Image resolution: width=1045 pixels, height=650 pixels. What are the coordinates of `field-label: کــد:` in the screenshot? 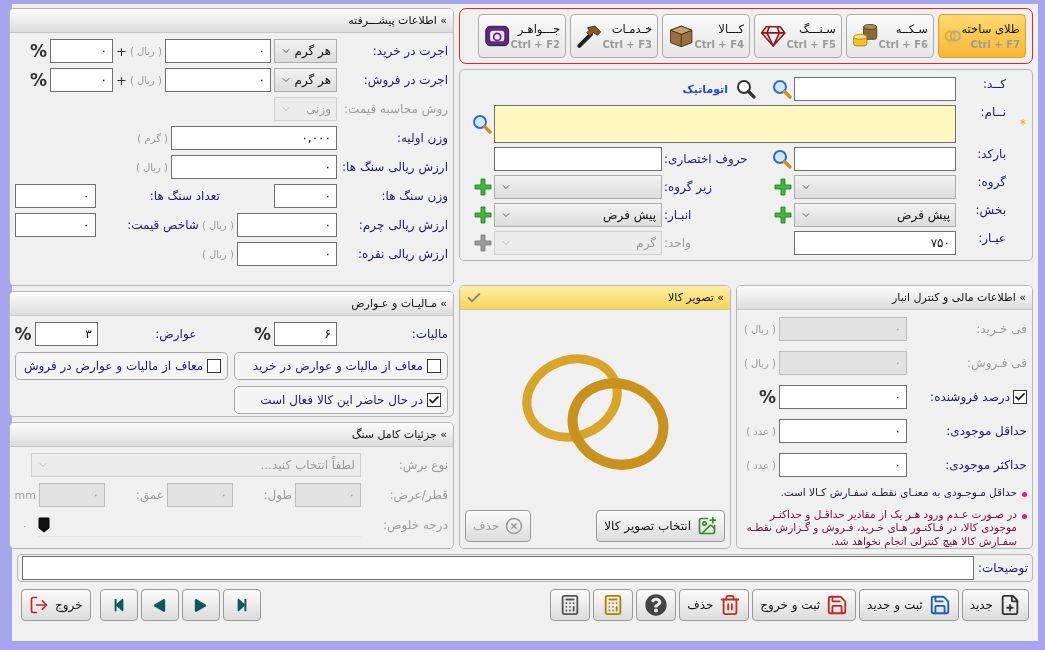 It's located at (993, 85).